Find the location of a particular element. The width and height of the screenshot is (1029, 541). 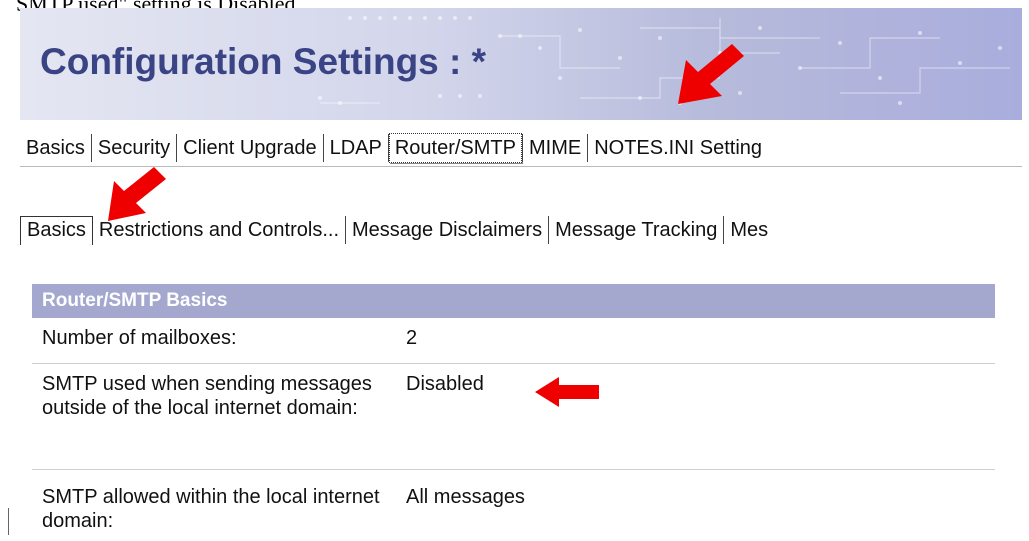

setting-value: All messages is located at coordinates (465, 497).